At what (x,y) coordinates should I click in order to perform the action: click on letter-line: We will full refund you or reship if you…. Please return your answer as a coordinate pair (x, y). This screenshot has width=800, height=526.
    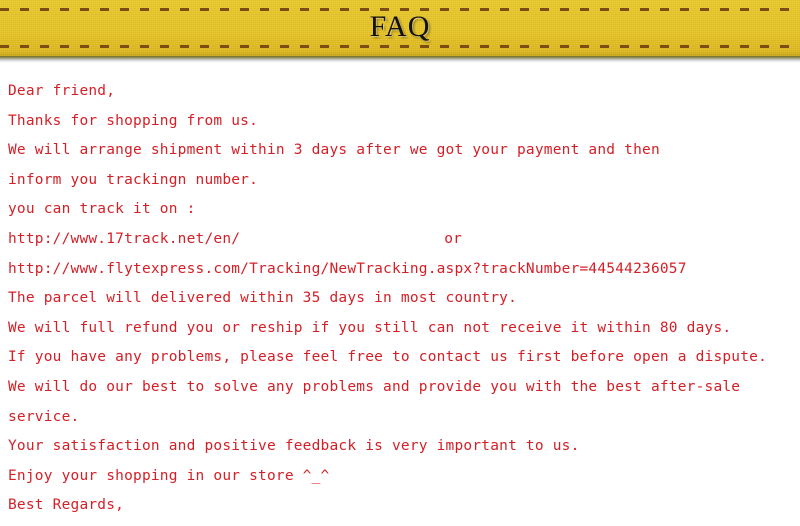
    Looking at the image, I should click on (370, 327).